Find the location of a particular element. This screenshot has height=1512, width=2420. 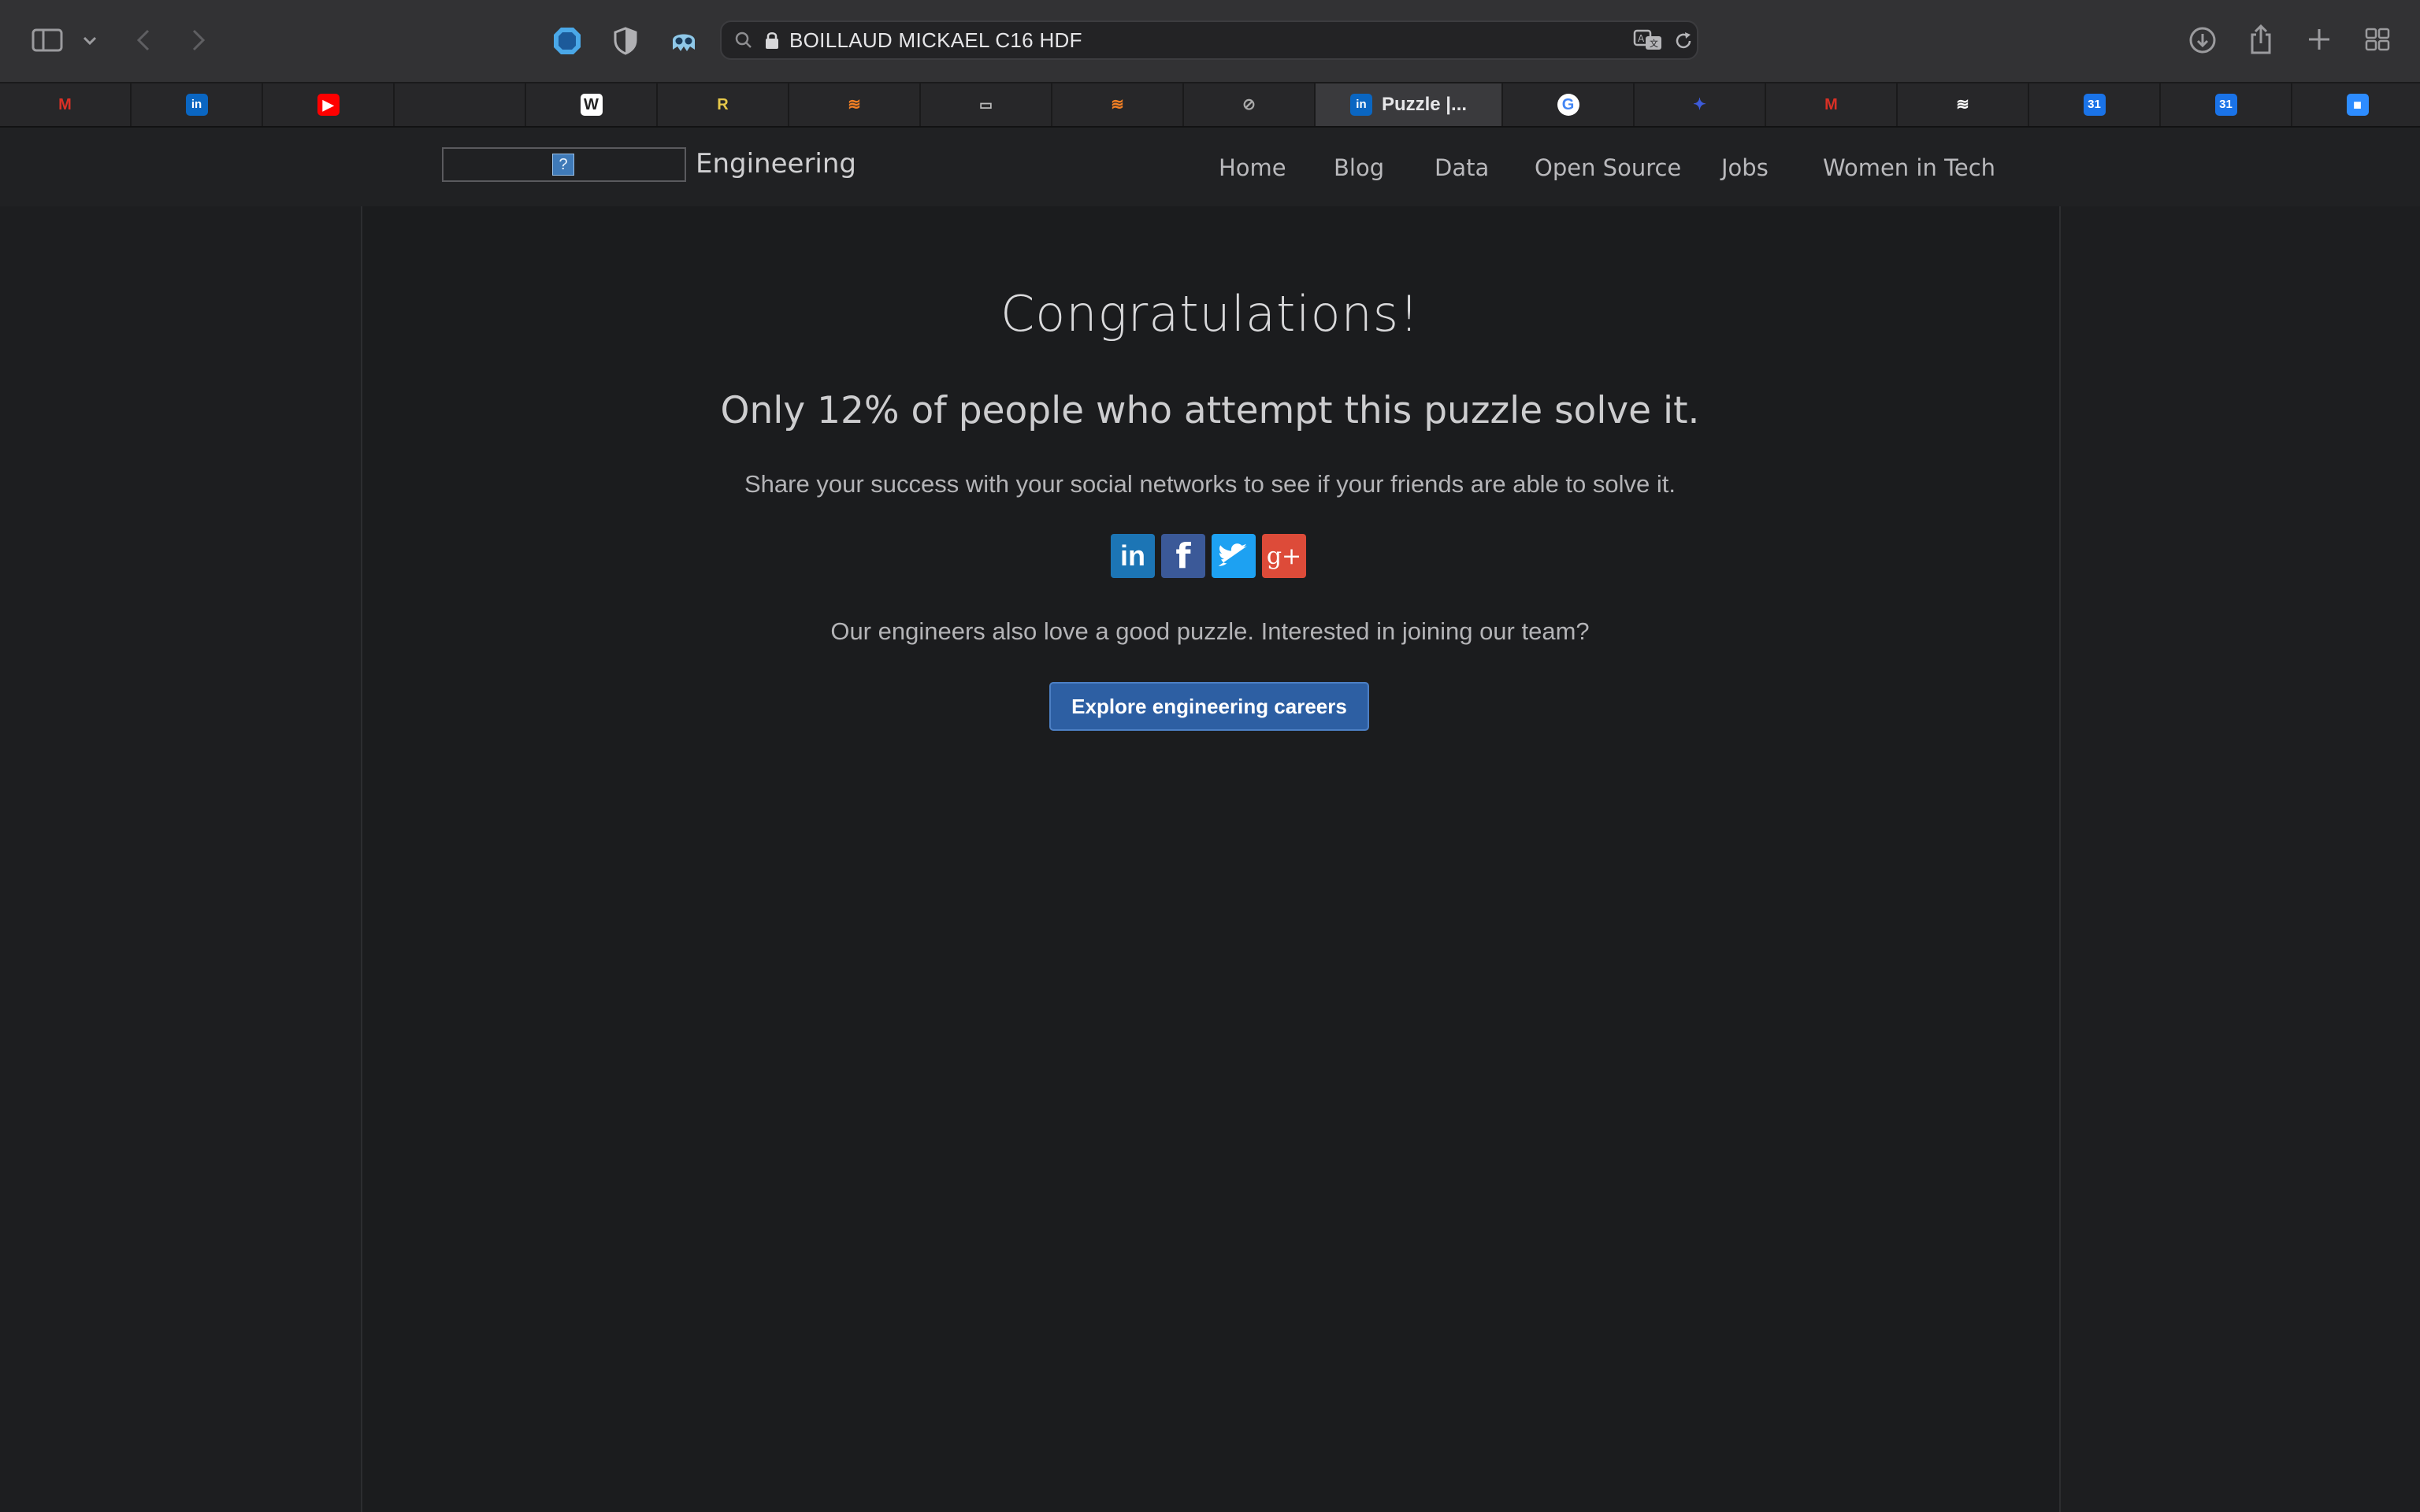

tab-3: ▶ is located at coordinates (329, 104).